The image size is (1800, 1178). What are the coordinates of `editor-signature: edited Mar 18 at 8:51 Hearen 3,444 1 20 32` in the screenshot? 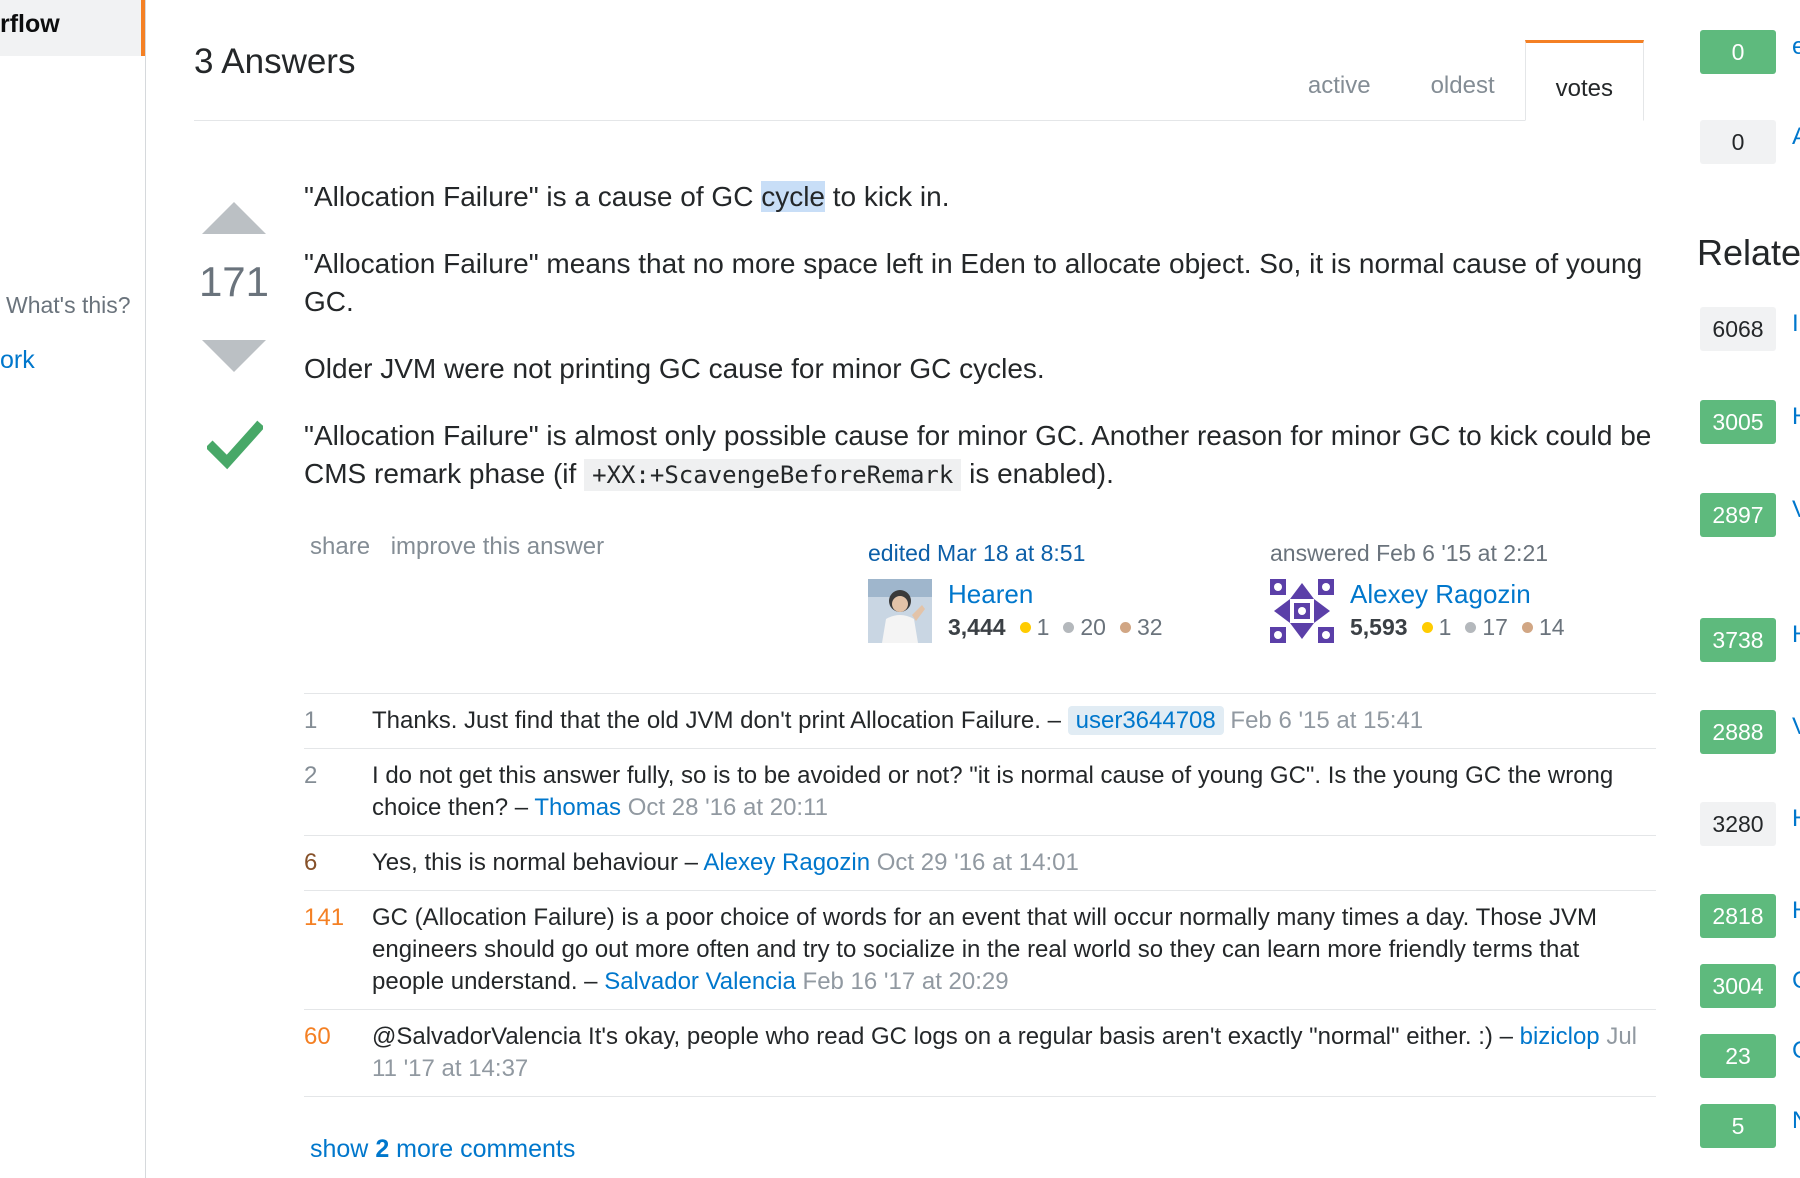 It's located at (1048, 591).